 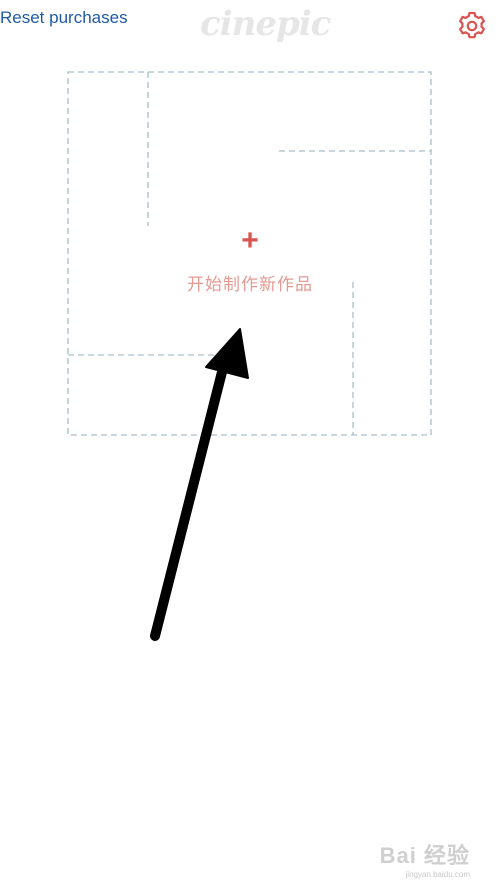 I want to click on plus-icon: +, so click(x=250, y=240).